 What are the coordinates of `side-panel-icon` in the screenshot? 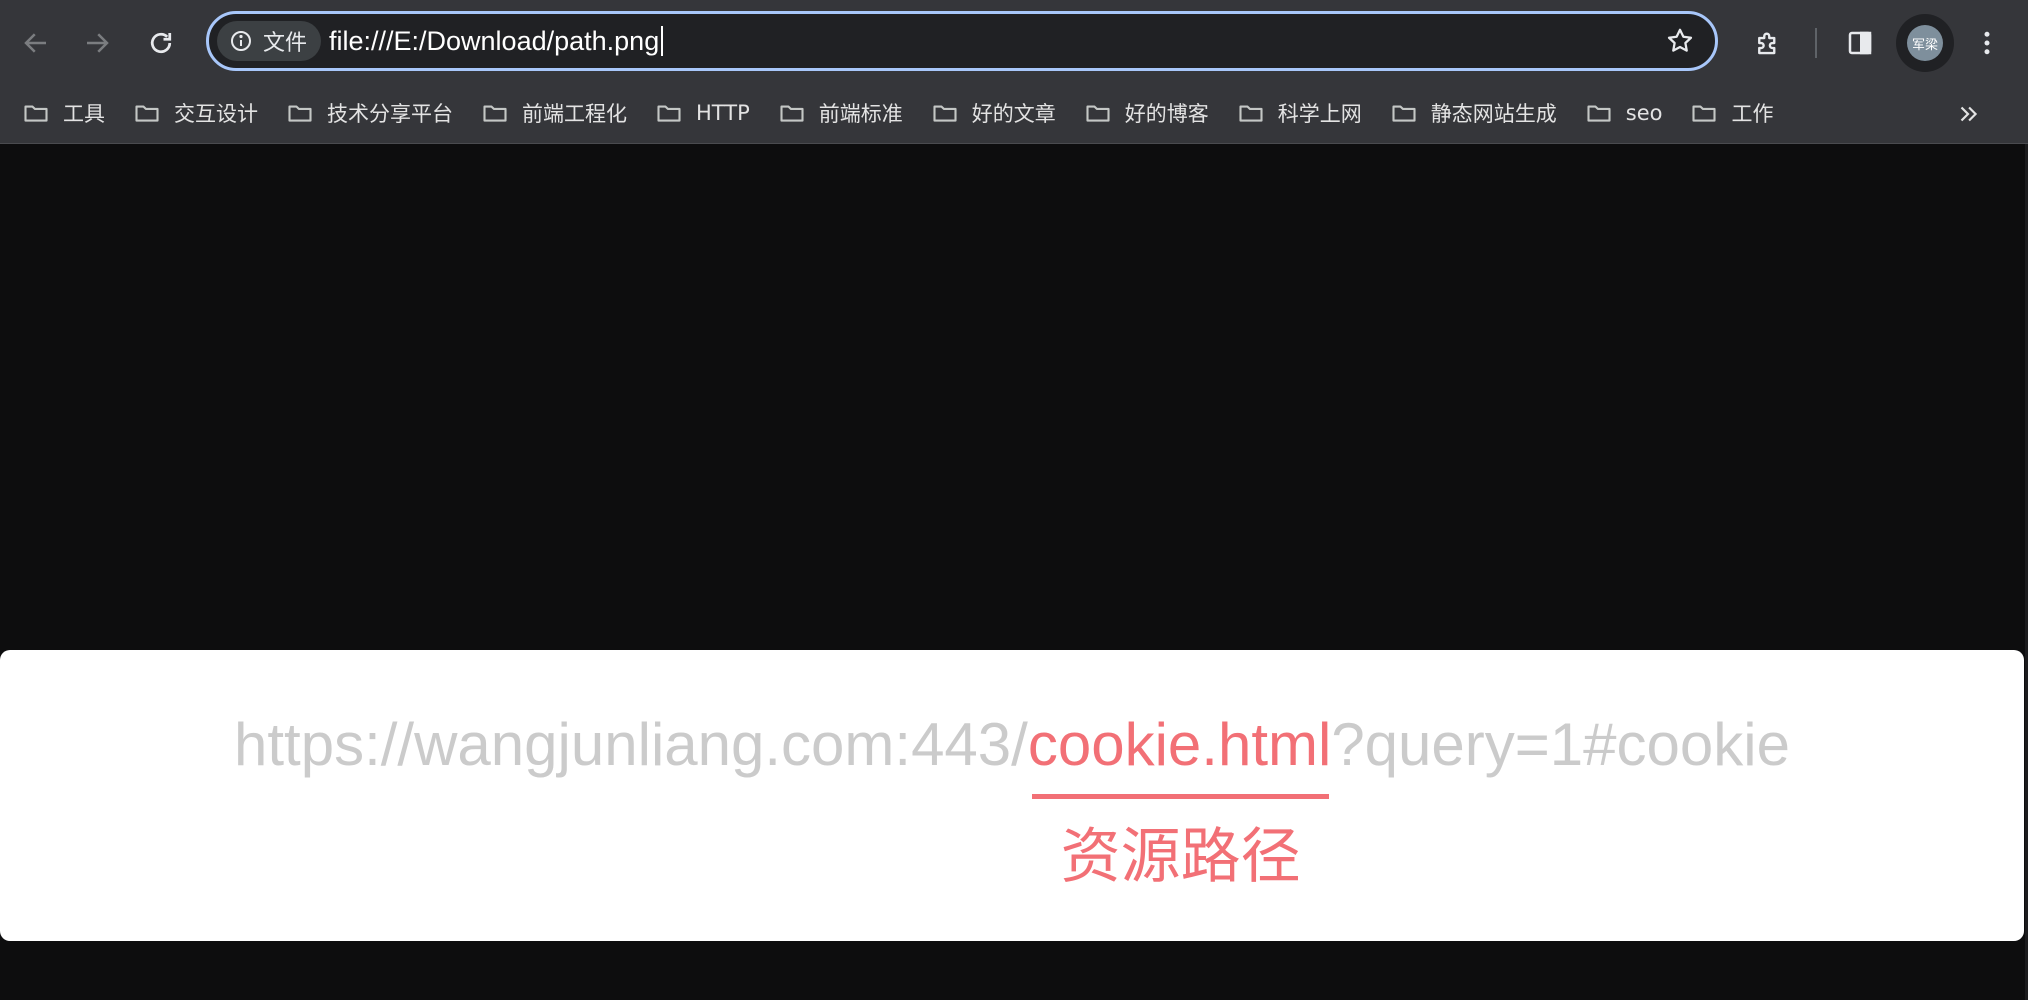 It's located at (1860, 43).